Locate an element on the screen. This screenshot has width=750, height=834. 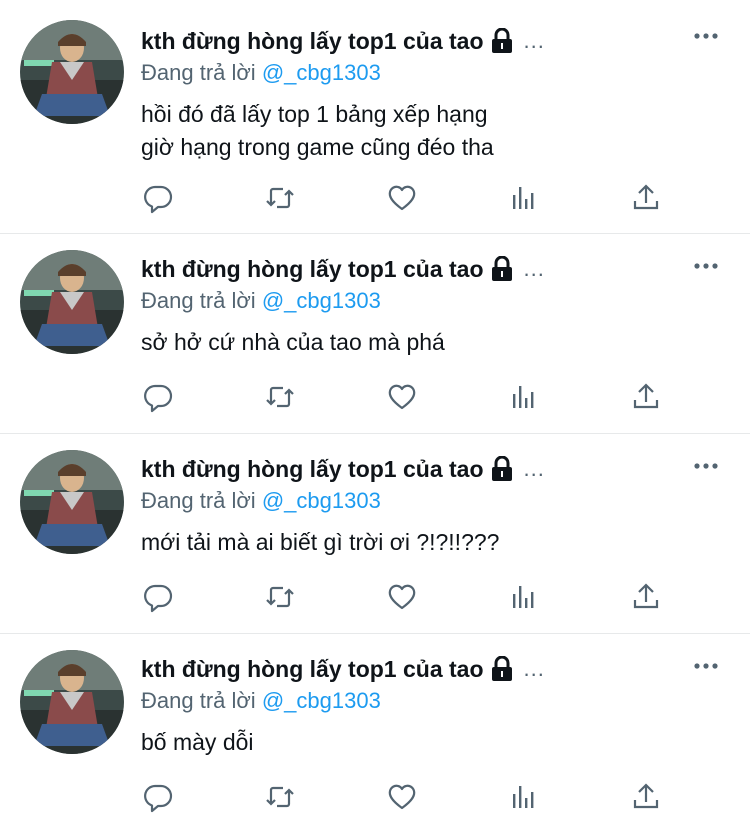
tweet-text-line: bố mày dỗi is located at coordinates (197, 742).